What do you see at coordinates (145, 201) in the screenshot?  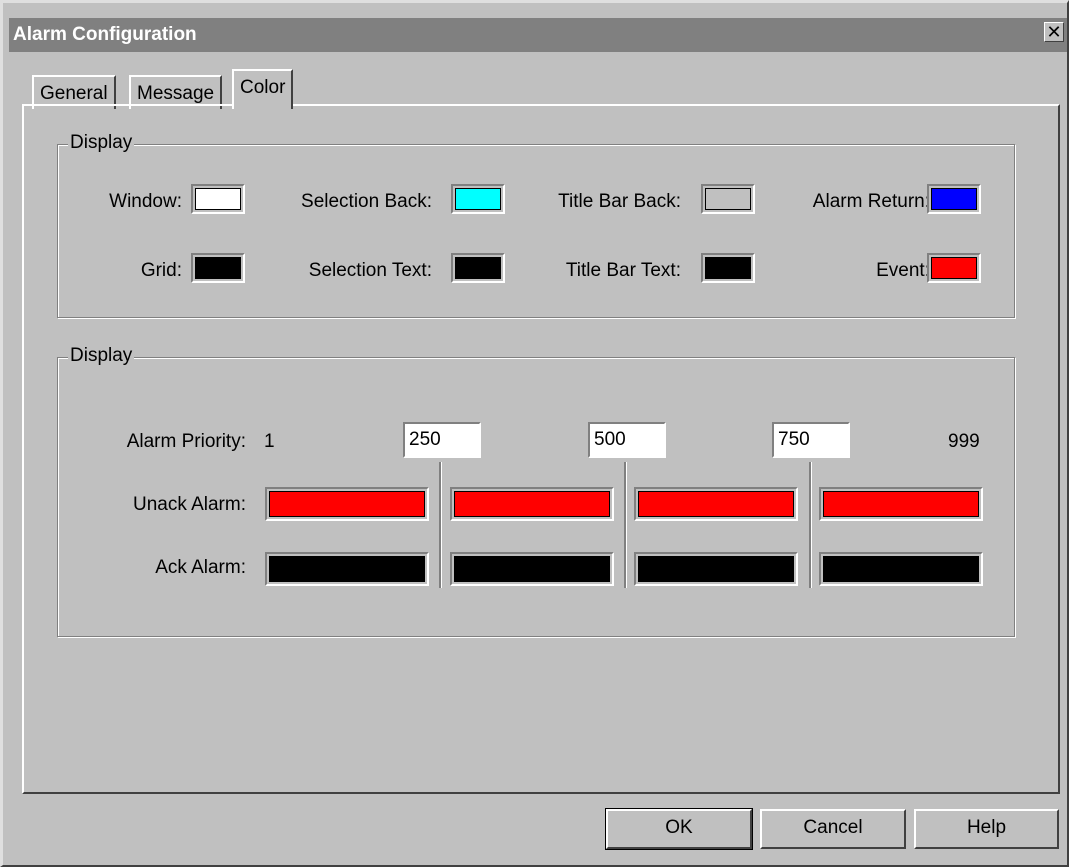 I see `window-color-label: Window:` at bounding box center [145, 201].